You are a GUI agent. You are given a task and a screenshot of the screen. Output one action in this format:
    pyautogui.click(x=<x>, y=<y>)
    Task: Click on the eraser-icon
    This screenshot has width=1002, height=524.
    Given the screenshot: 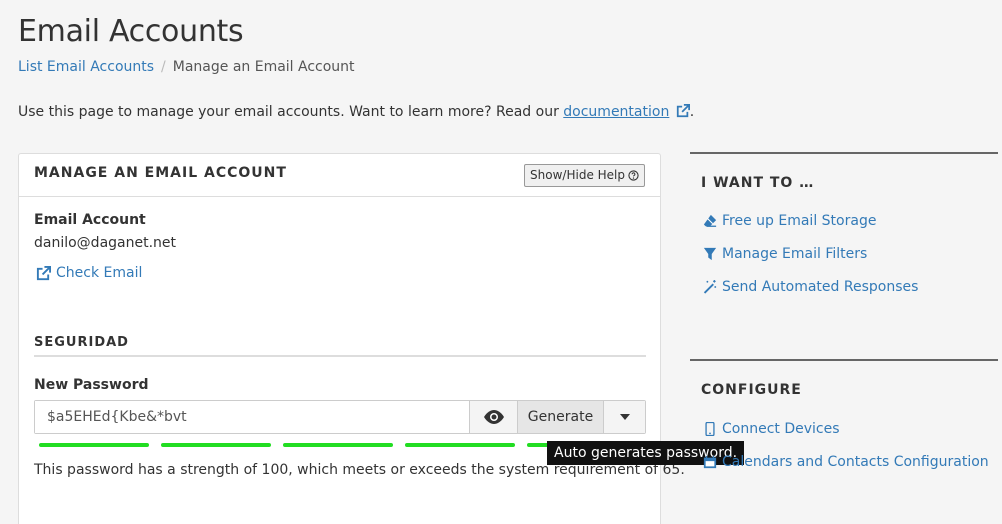 What is the action you would take?
    pyautogui.click(x=710, y=220)
    